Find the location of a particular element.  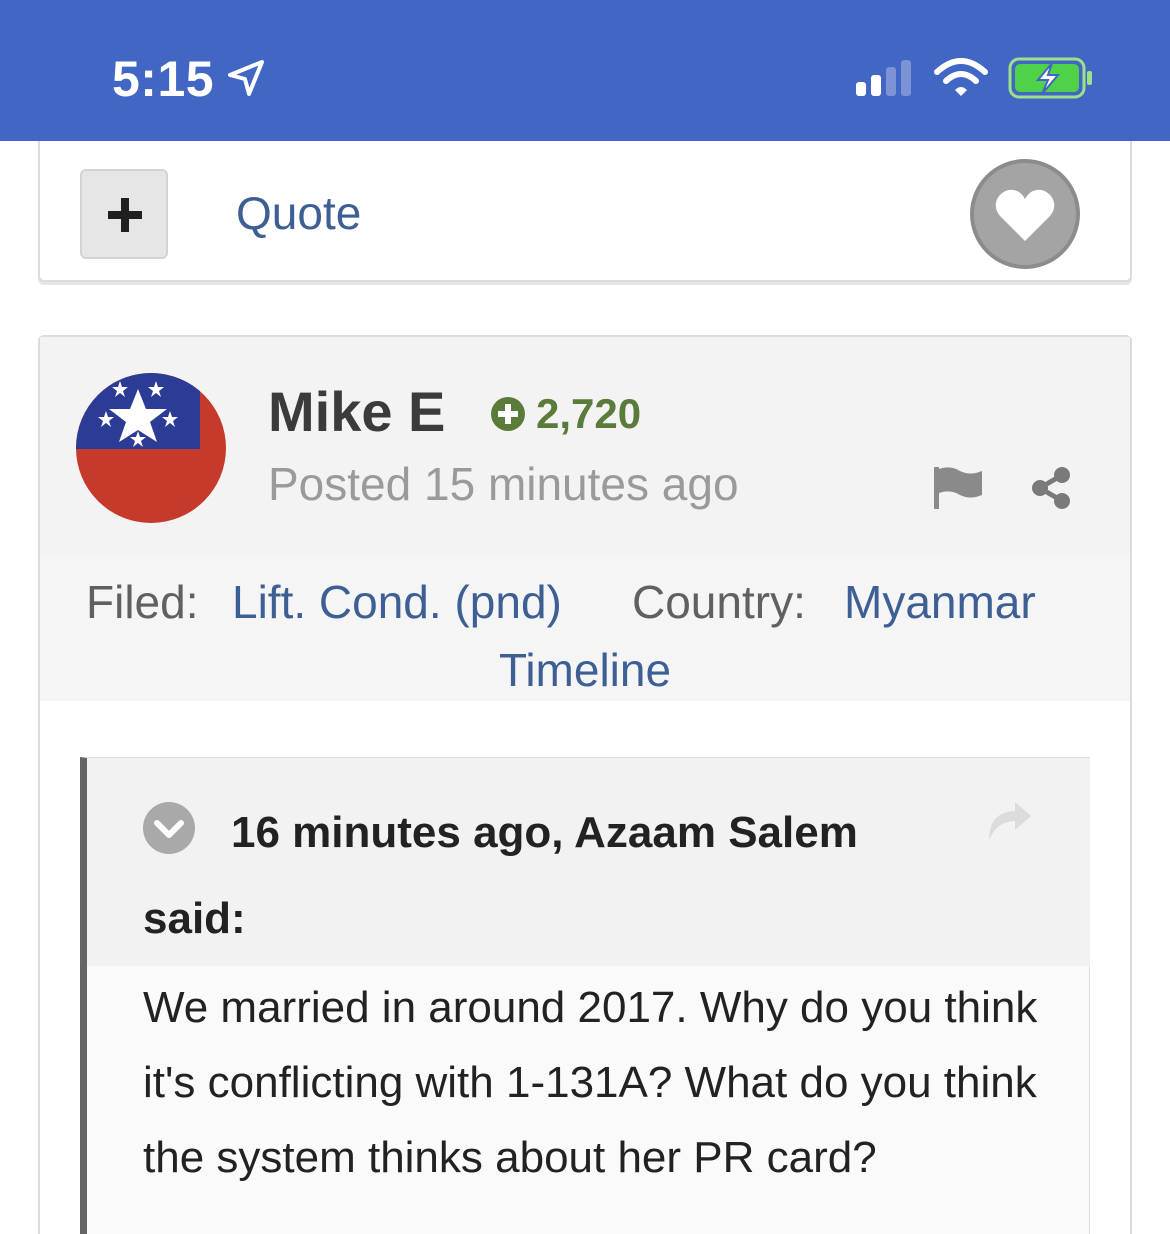

wifi-icon is located at coordinates (961, 77).